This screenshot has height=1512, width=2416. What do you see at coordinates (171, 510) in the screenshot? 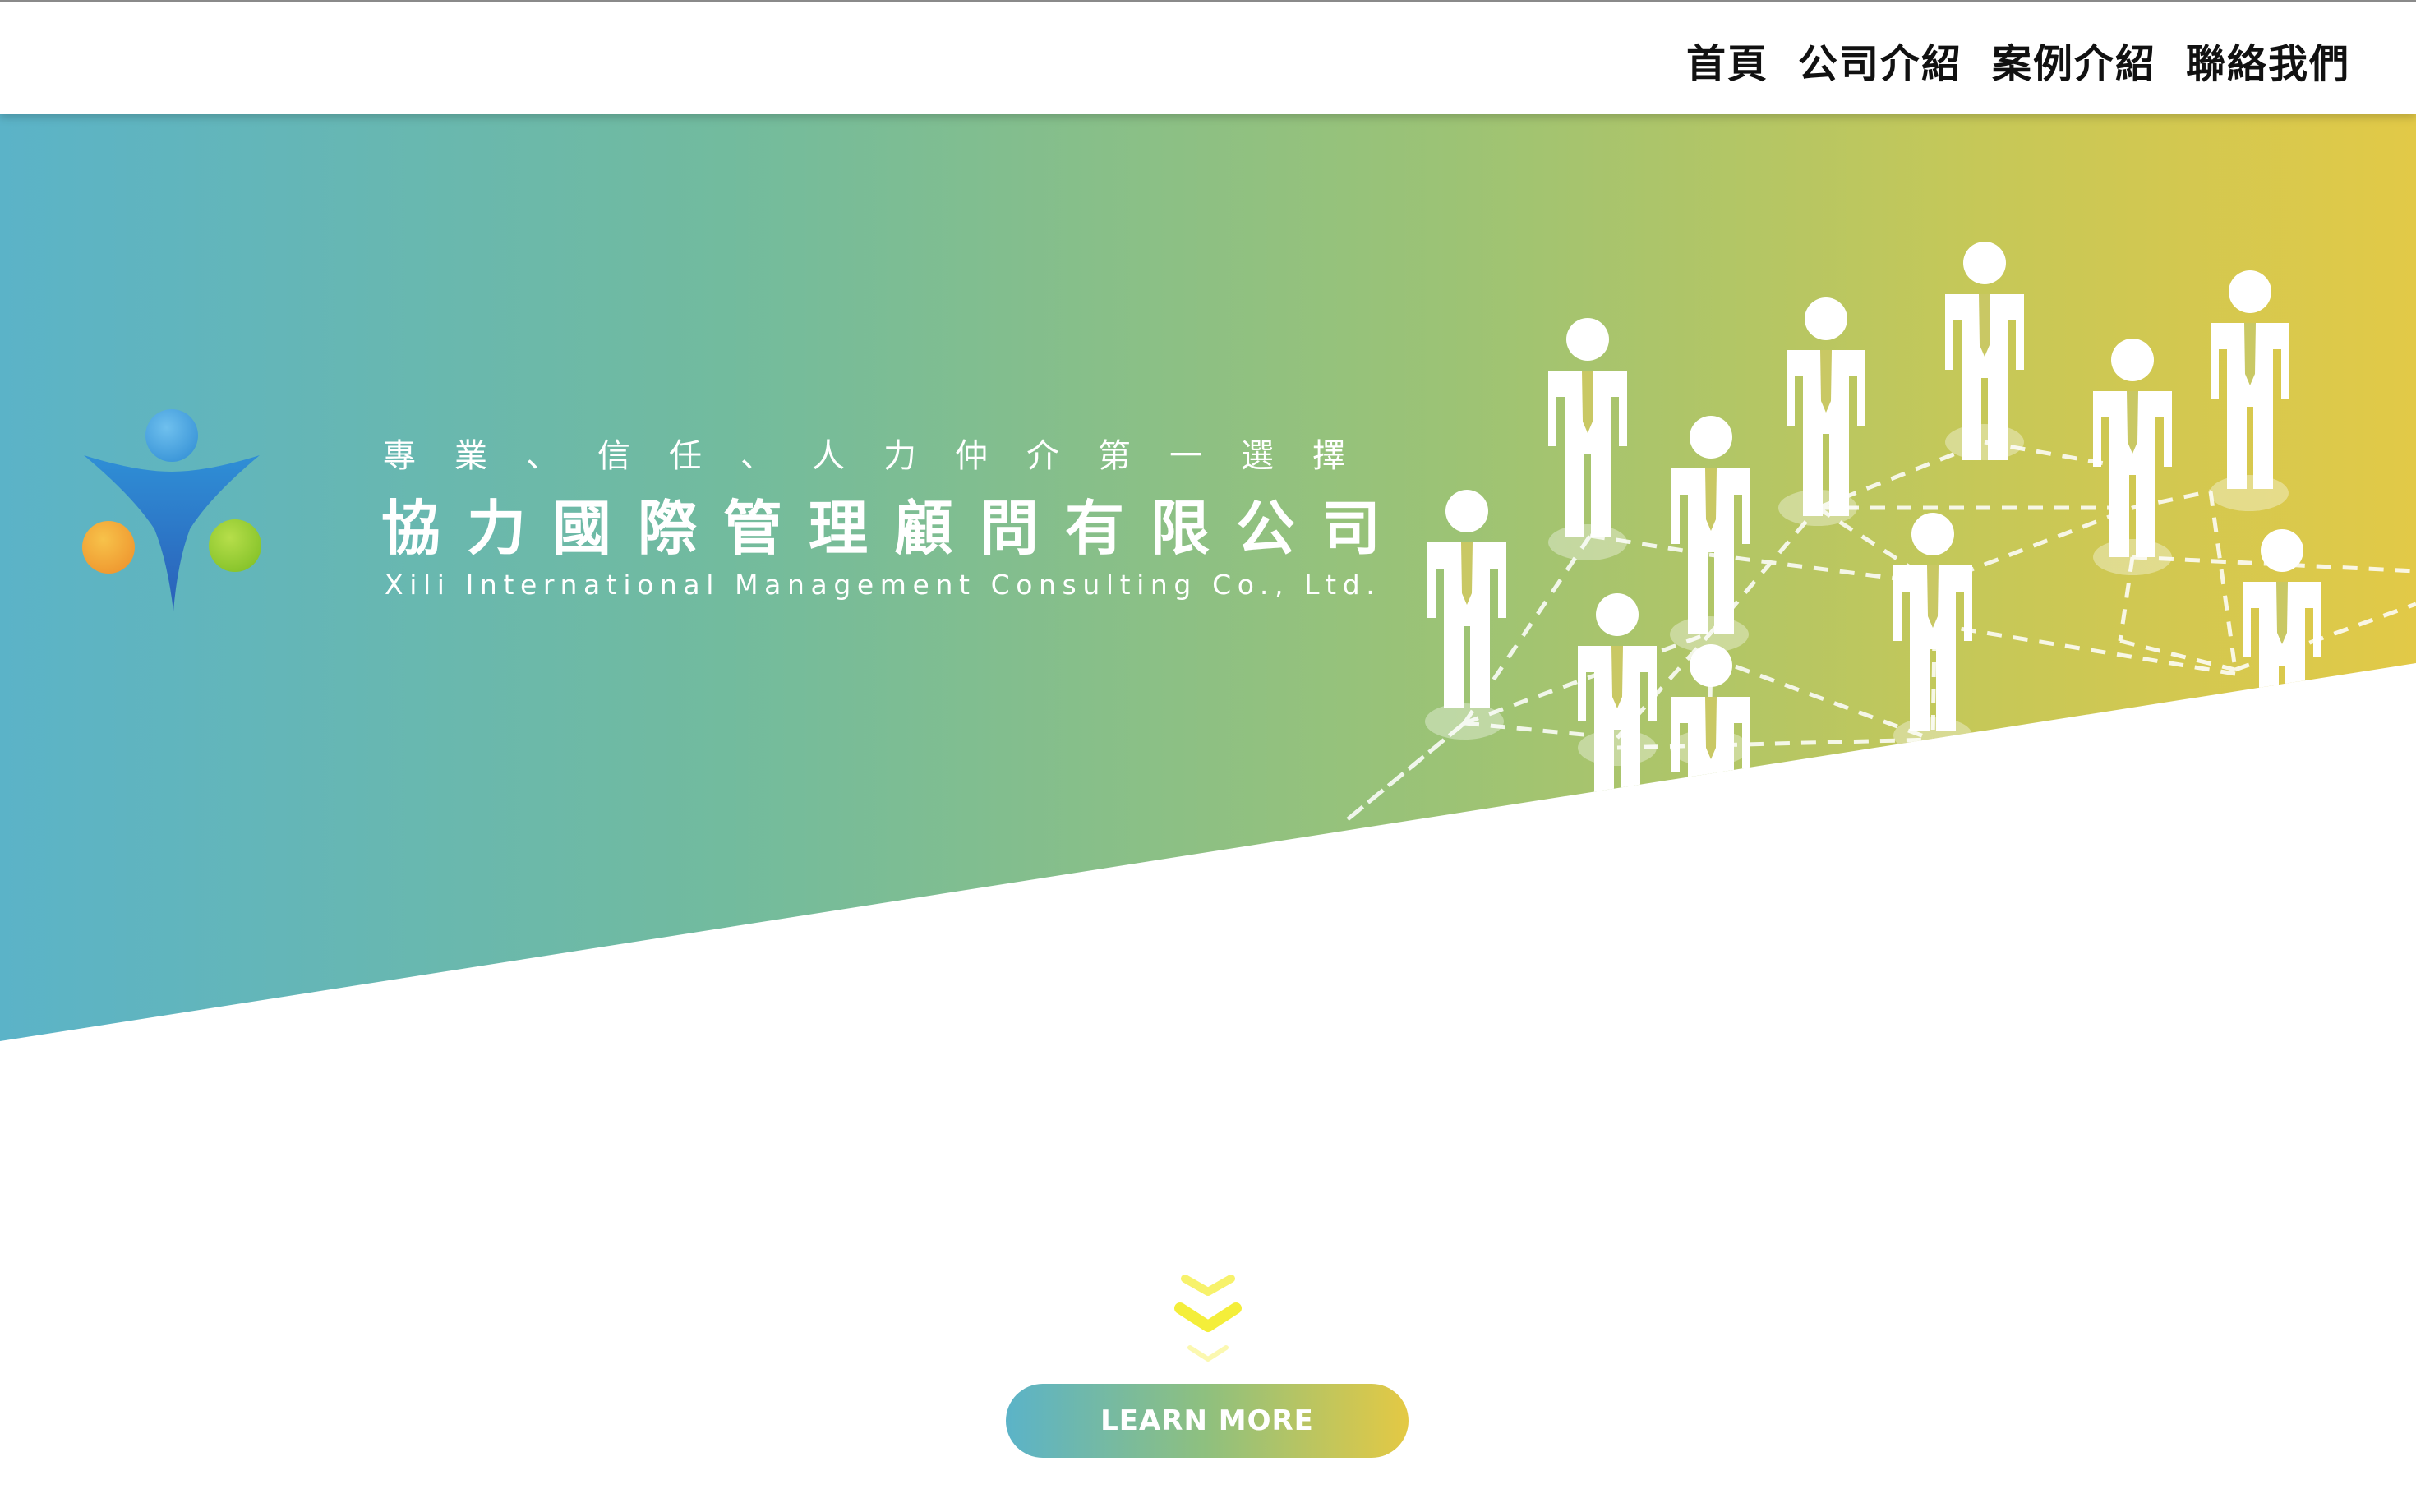
I see `company-logo-icon` at bounding box center [171, 510].